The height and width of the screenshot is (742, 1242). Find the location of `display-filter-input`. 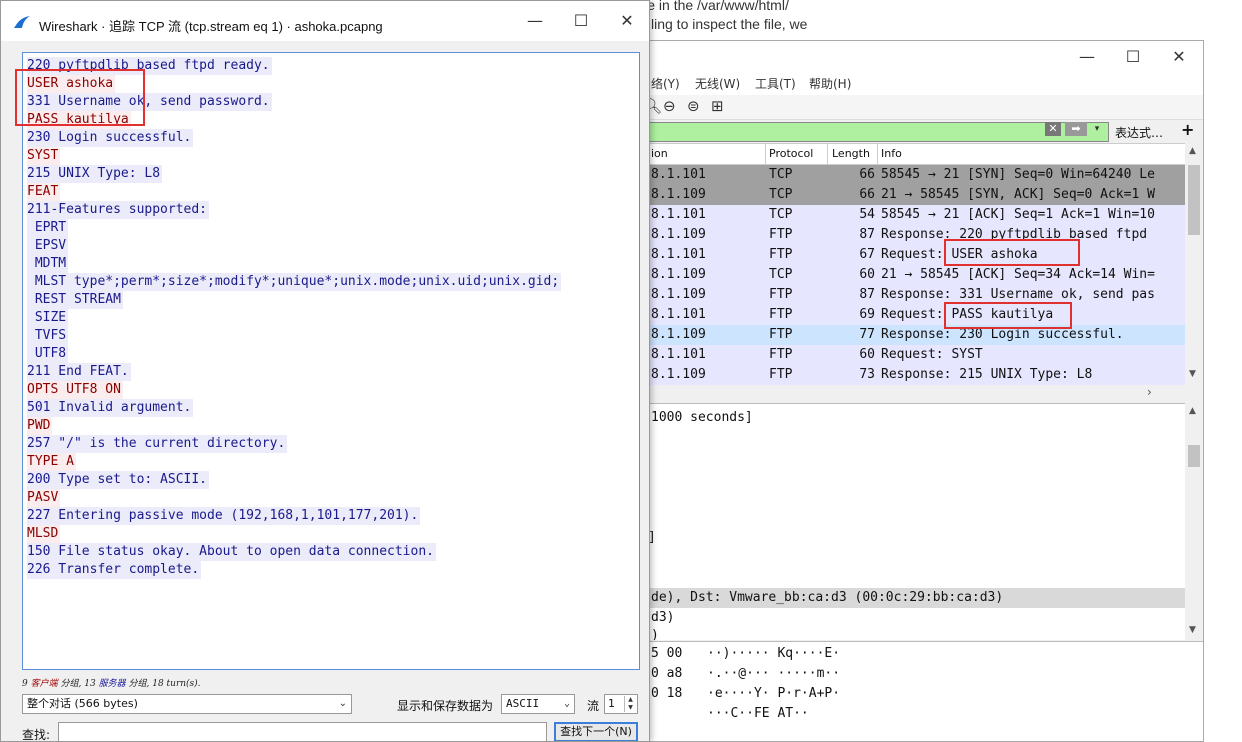

display-filter-input is located at coordinates (879, 132).